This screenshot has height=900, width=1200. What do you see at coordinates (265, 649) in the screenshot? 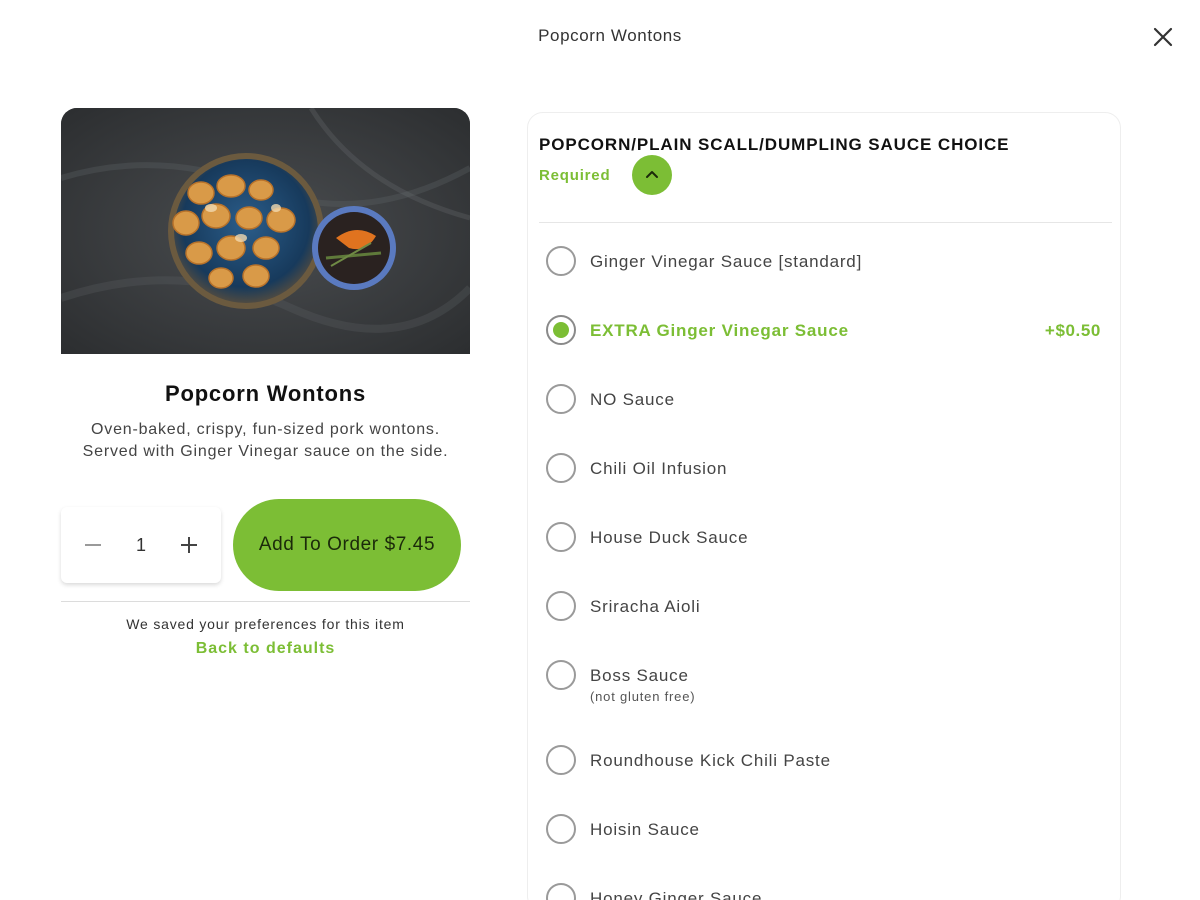
I see `back-to-defaults-link: Back to defaults` at bounding box center [265, 649].